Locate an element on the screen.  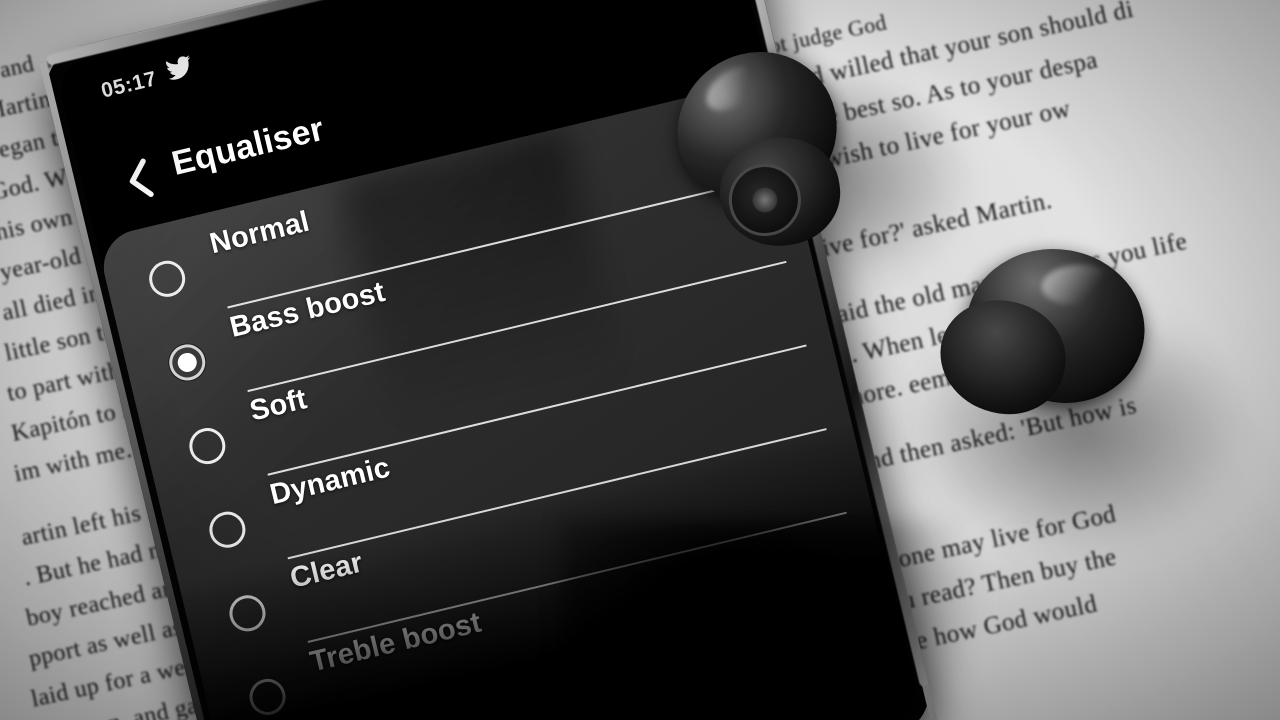
earbud-top is located at coordinates (791, 163).